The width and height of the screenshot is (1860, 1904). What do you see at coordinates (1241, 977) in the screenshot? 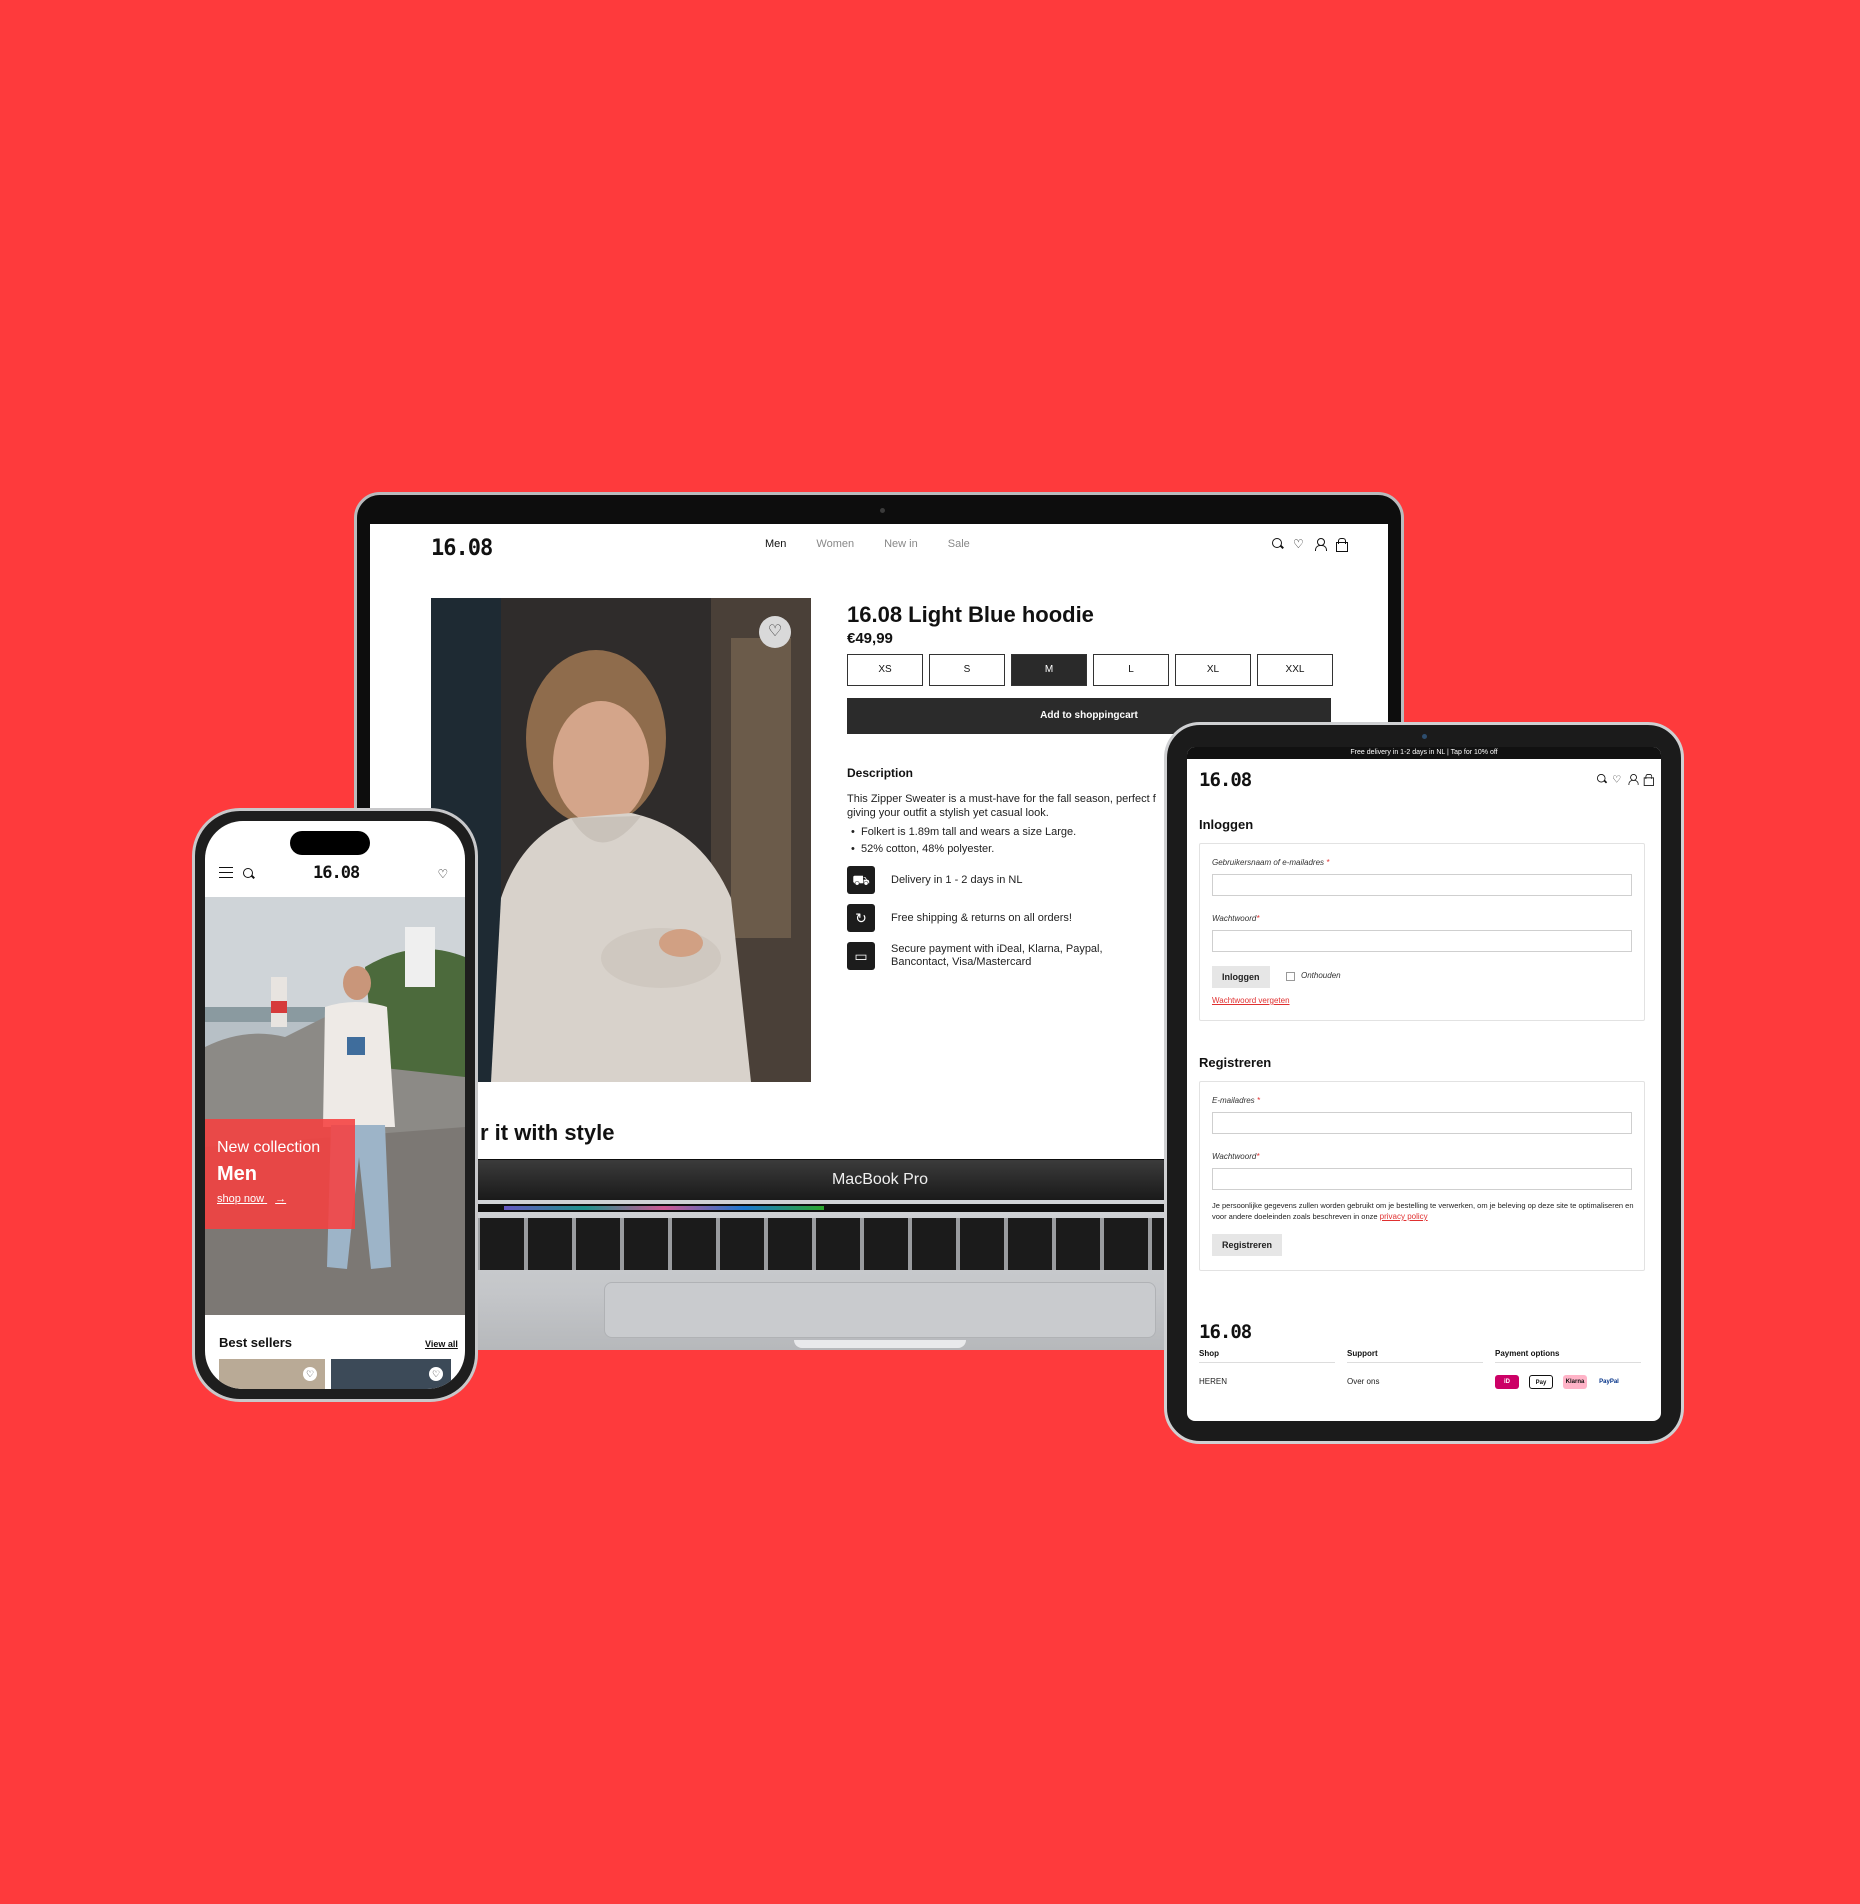
I see `login-button: Inloggen` at bounding box center [1241, 977].